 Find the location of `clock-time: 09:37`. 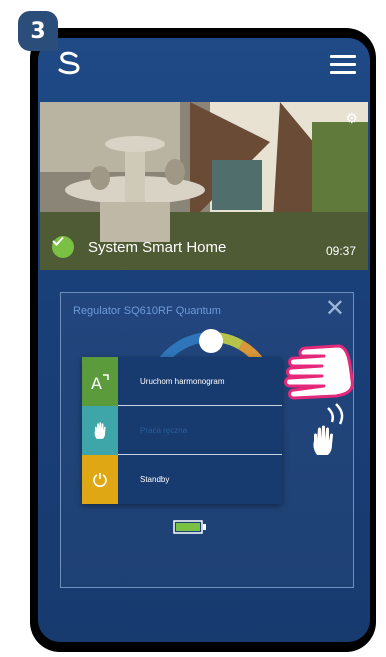

clock-time: 09:37 is located at coordinates (340, 251).